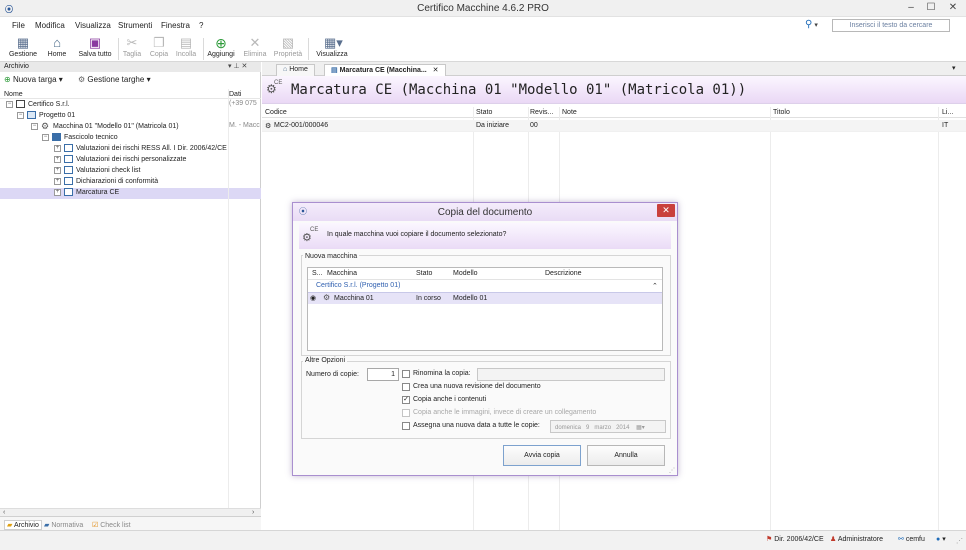 This screenshot has width=966, height=550. Describe the element at coordinates (342, 273) in the screenshot. I see `list-col-machine: Macchina` at that location.